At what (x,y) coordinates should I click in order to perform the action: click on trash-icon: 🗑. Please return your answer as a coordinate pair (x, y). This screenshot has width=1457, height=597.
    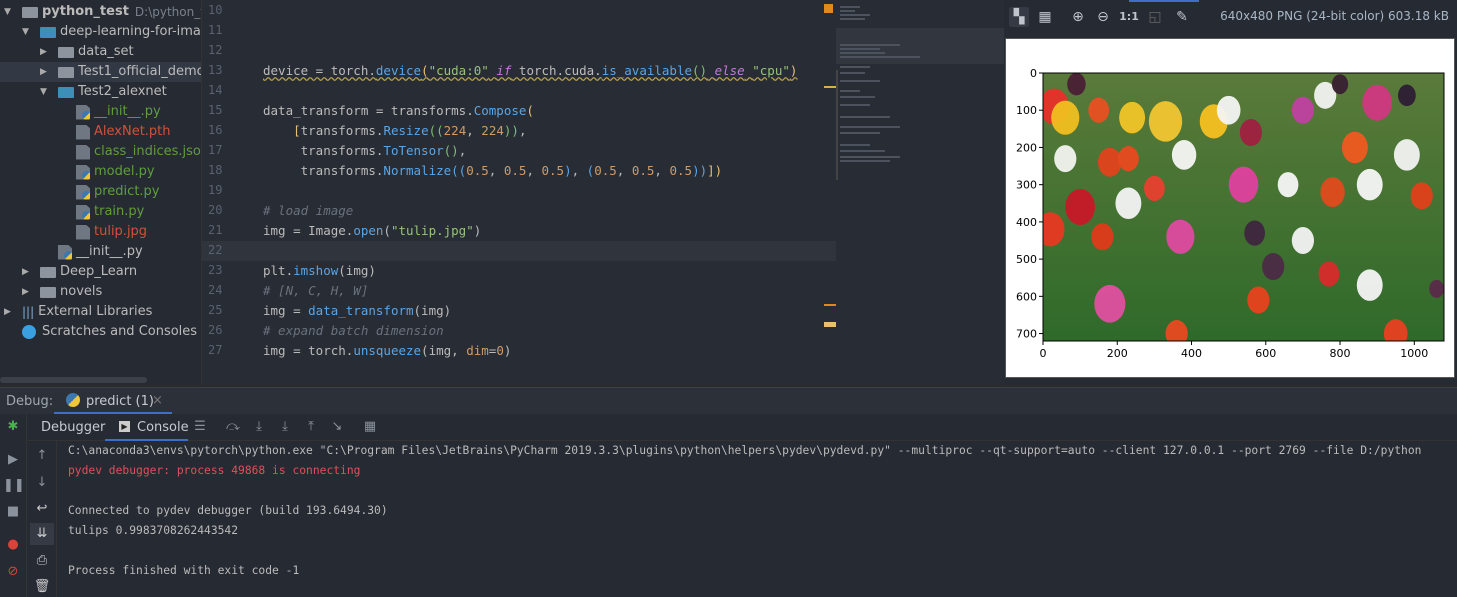
    Looking at the image, I should click on (42, 586).